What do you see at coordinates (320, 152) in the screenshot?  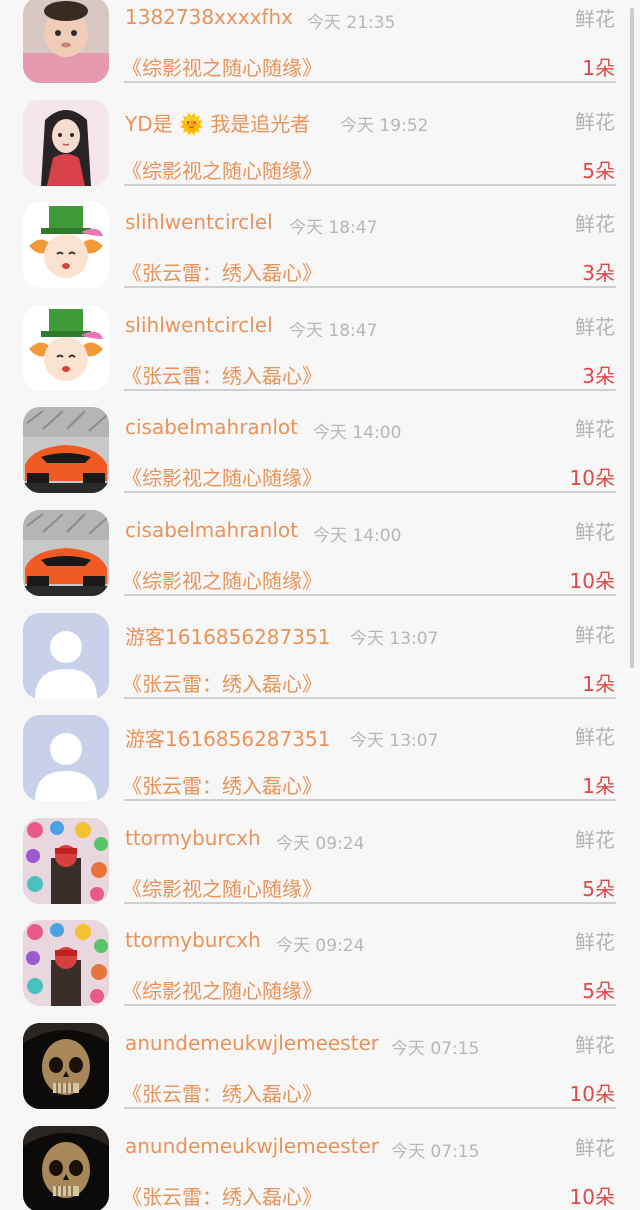 I see `gift-record-row: YD是 🌞 我是追光者 今天 19:52 鲜花《综影视之随心随缘》 5朵` at bounding box center [320, 152].